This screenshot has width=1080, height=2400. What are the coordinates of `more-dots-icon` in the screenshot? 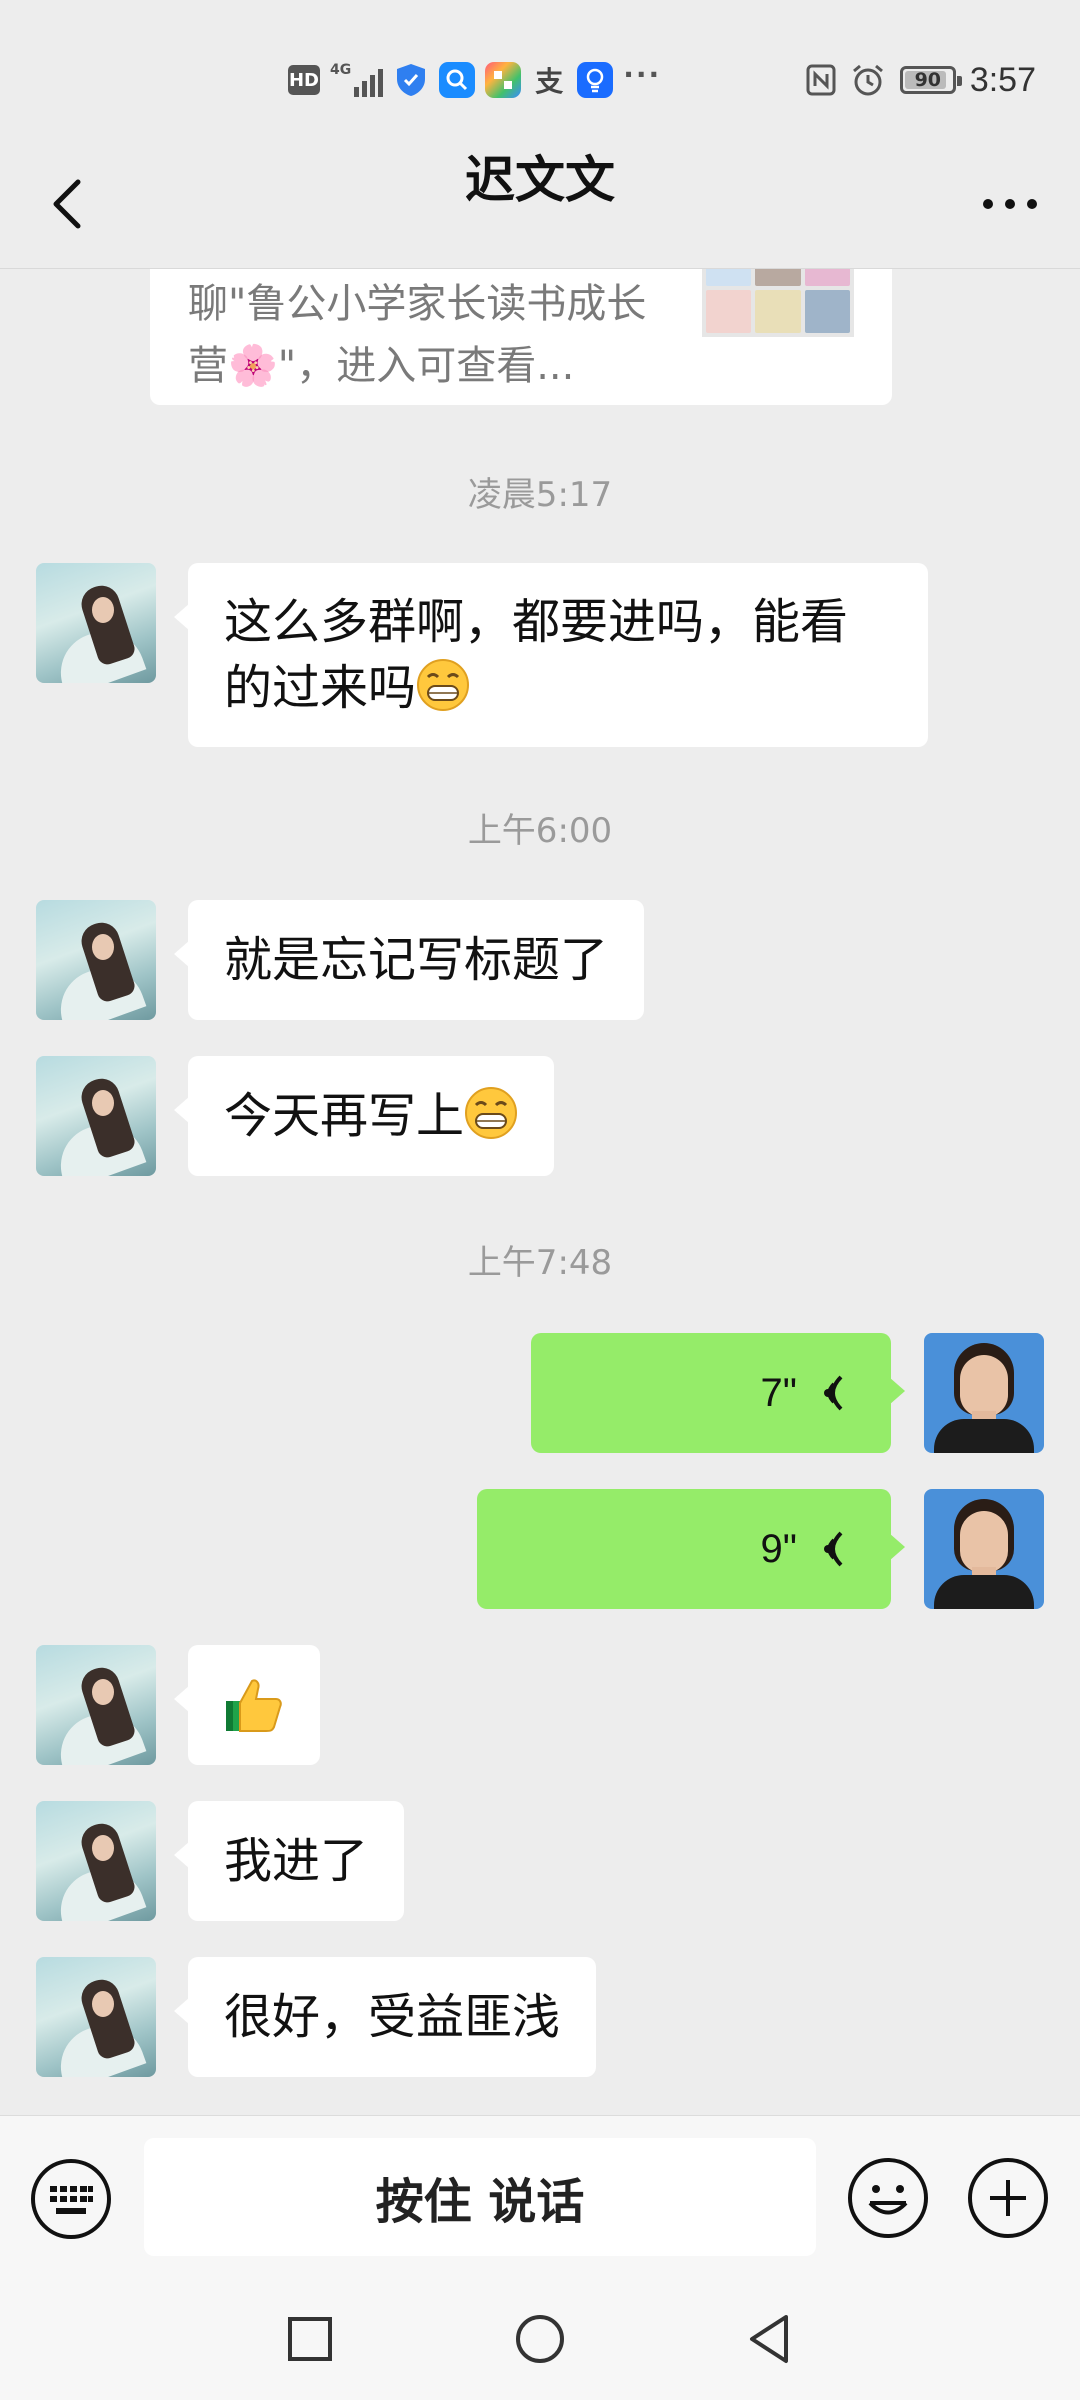 It's located at (1010, 204).